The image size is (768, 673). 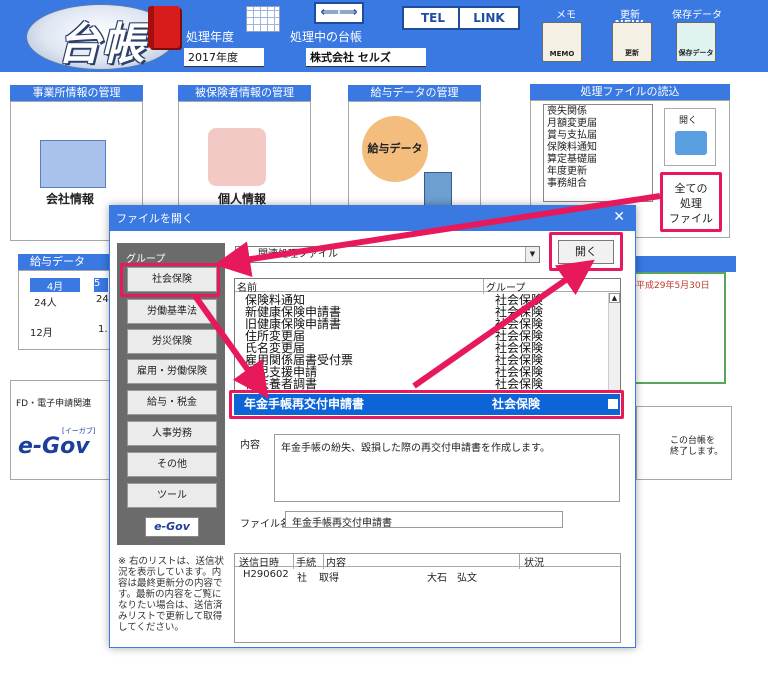 What do you see at coordinates (503, 324) in the screenshot?
I see `arrow-to-open-button` at bounding box center [503, 324].